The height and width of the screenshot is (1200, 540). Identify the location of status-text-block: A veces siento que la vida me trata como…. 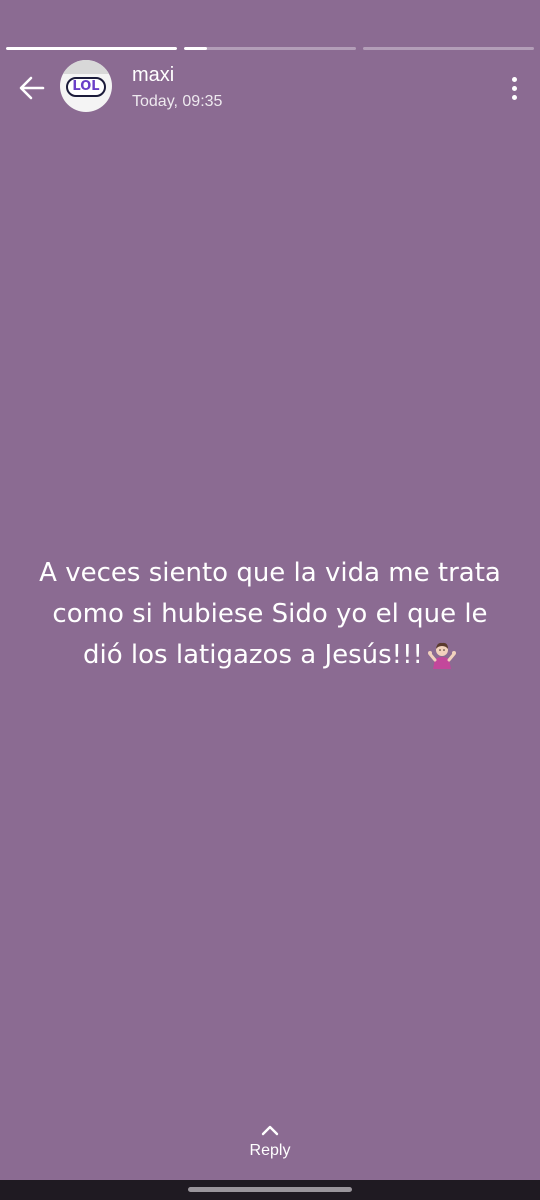
(270, 614).